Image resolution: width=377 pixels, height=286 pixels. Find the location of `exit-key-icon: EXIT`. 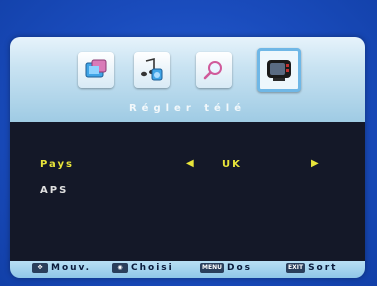

exit-key-icon: EXIT is located at coordinates (296, 268).